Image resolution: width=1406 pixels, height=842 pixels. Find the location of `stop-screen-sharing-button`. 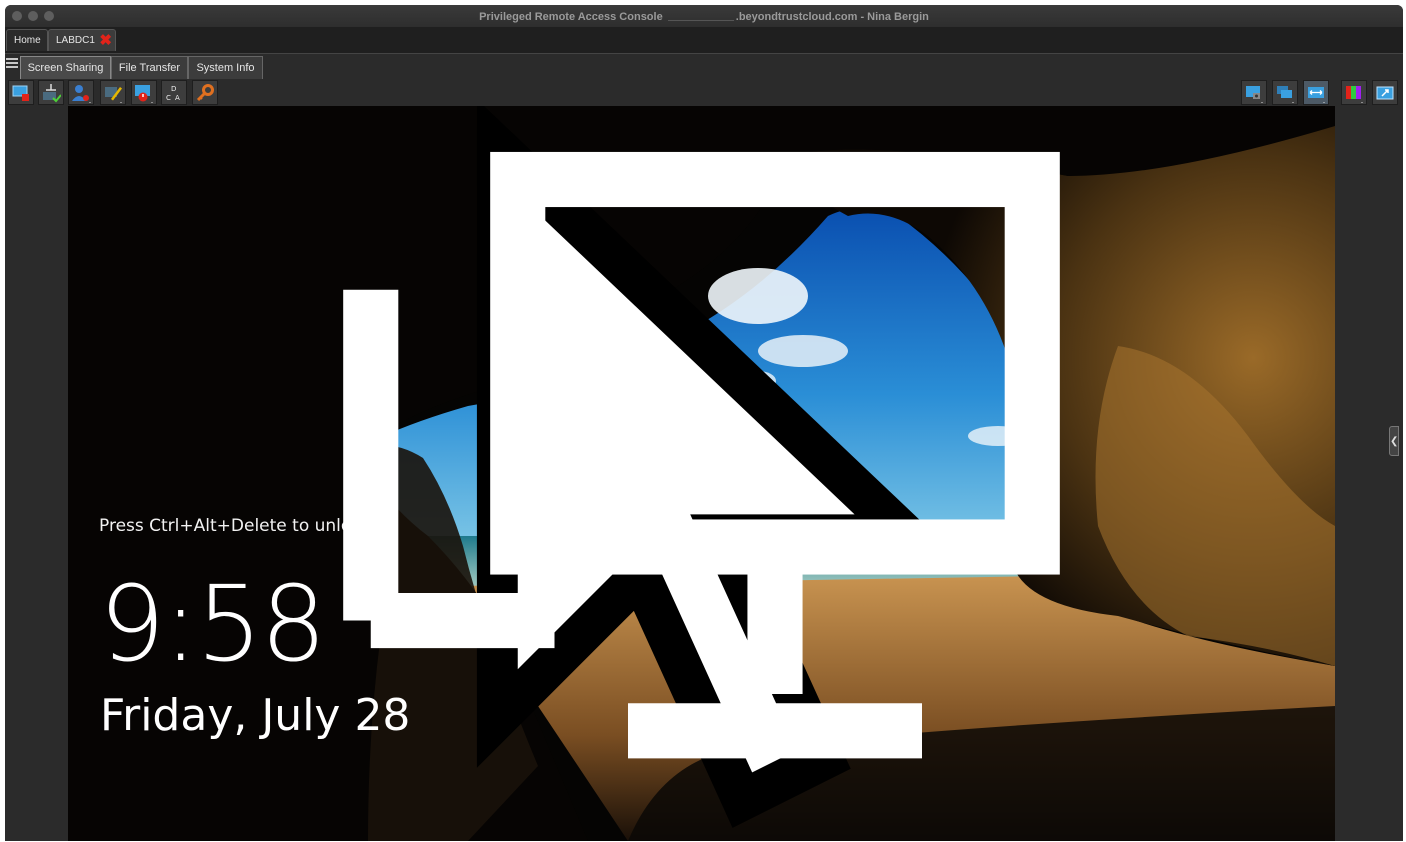

stop-screen-sharing-button is located at coordinates (21, 92).